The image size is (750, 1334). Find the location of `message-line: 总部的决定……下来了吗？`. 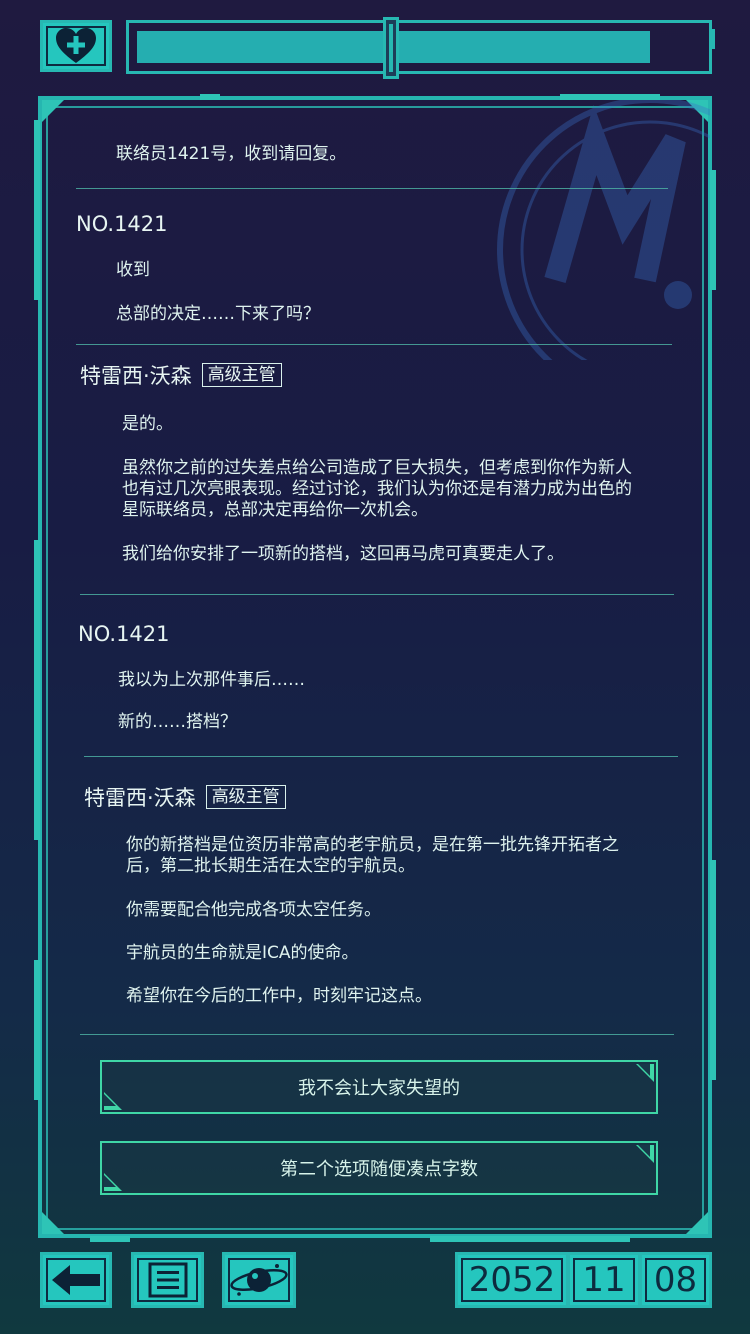

message-line: 总部的决定……下来了吗？ is located at coordinates (218, 314).